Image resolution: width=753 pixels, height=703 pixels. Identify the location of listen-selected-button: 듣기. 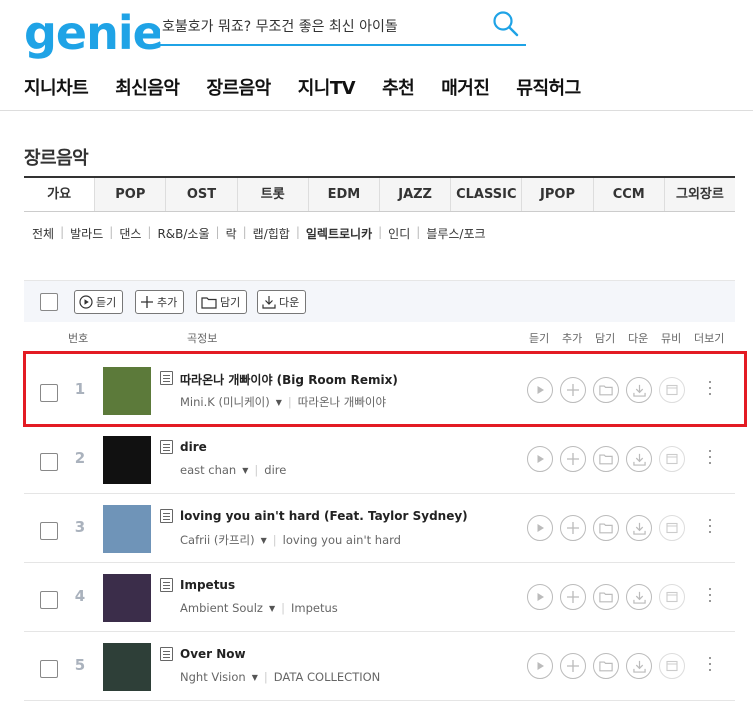
(99, 302).